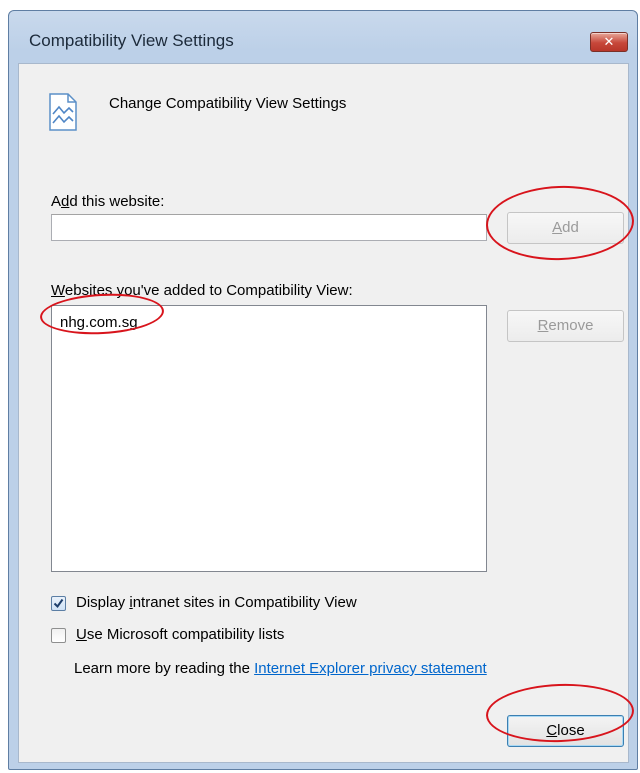  Describe the element at coordinates (565, 326) in the screenshot. I see `remove-button: Remove` at that location.